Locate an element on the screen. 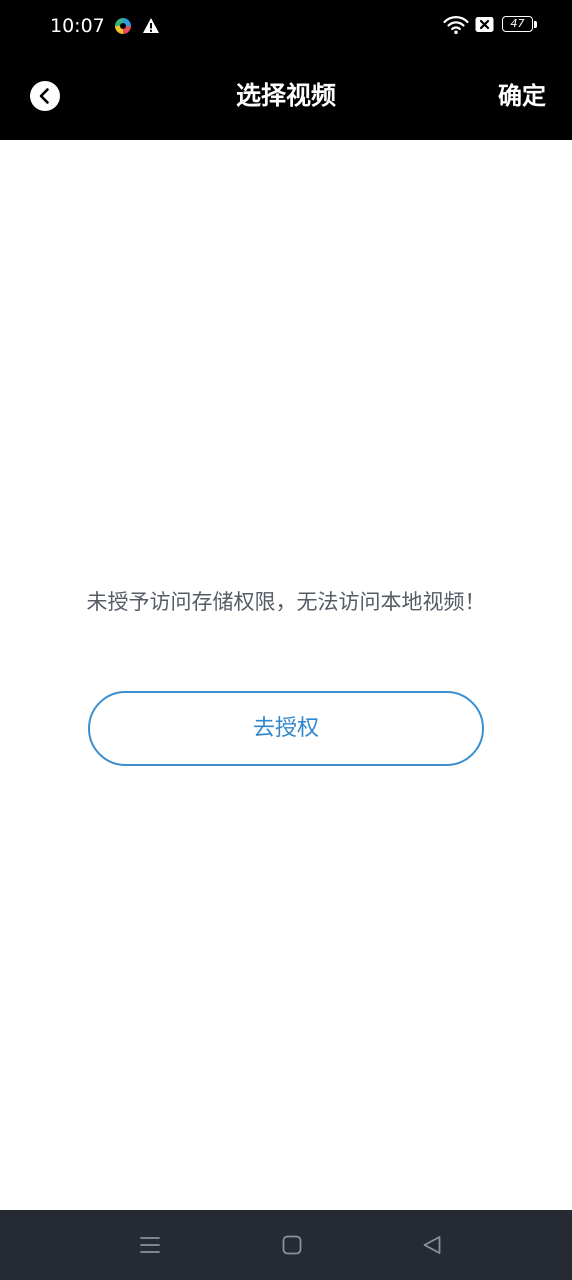 Image resolution: width=572 pixels, height=1280 pixels. navigation-header: 选择视频 确定 is located at coordinates (286, 96).